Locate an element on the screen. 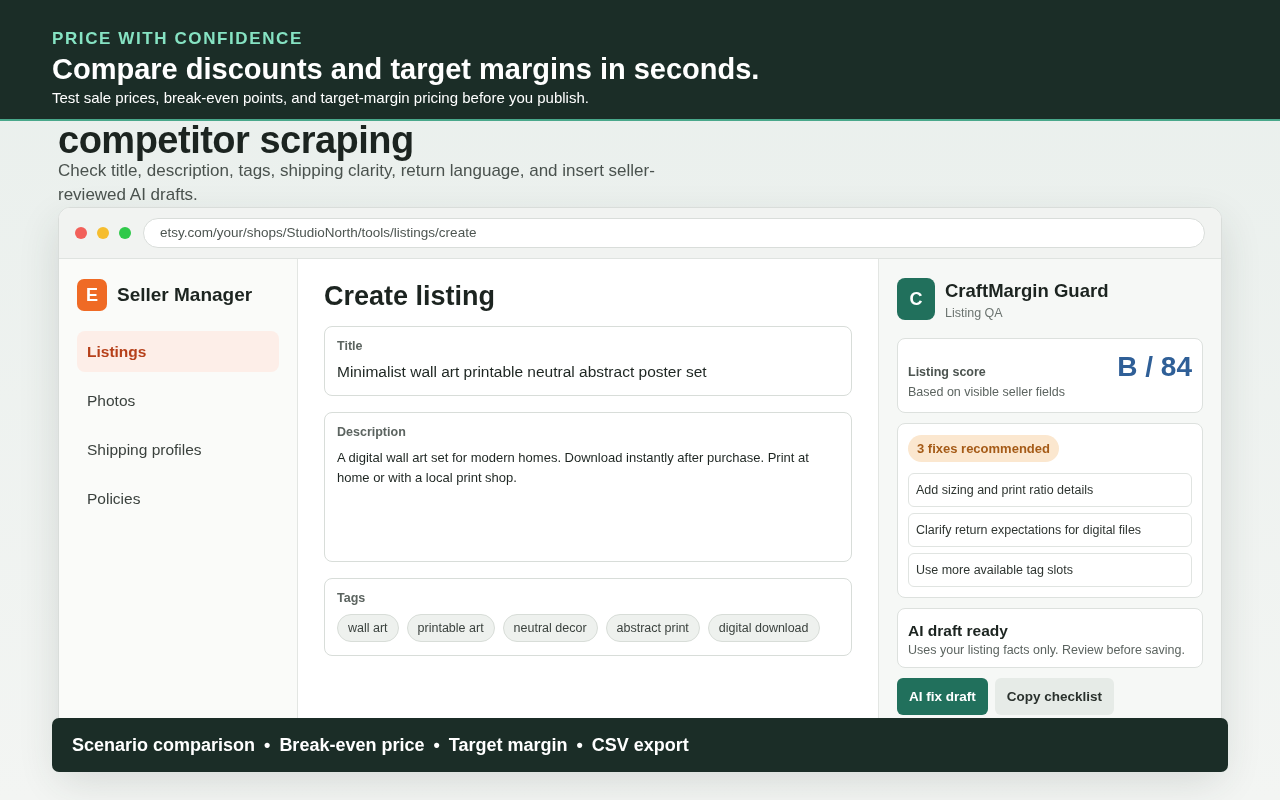  tags-field: Tags wall art printable art neutral decor abstract print digital download is located at coordinates (588, 617).